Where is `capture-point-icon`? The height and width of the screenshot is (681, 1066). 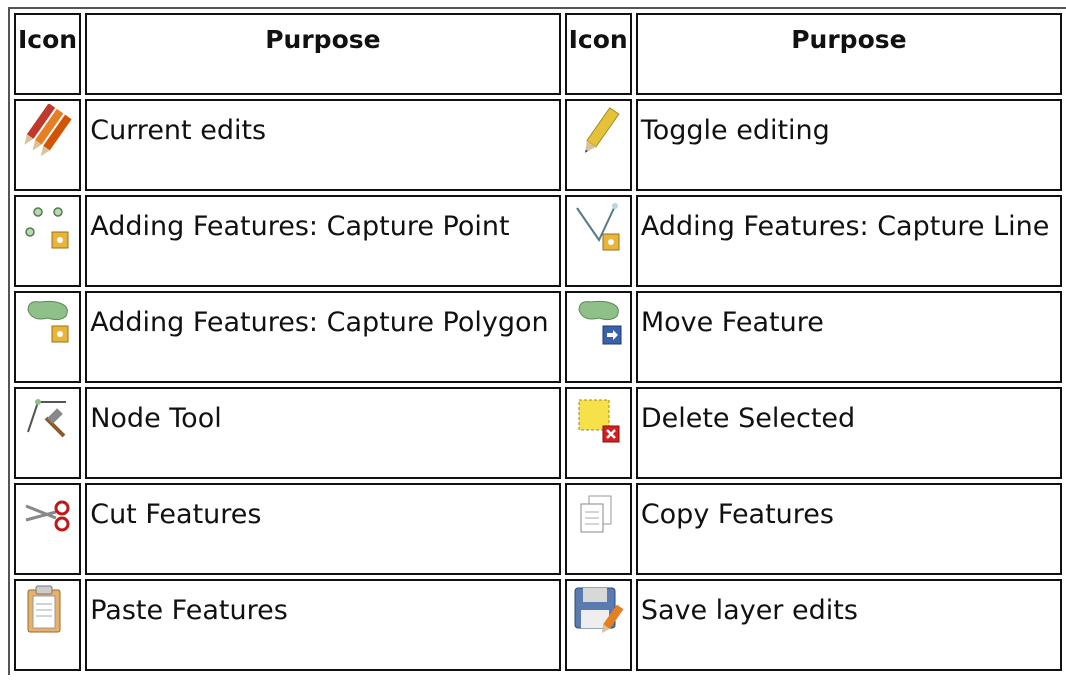 capture-point-icon is located at coordinates (48, 241).